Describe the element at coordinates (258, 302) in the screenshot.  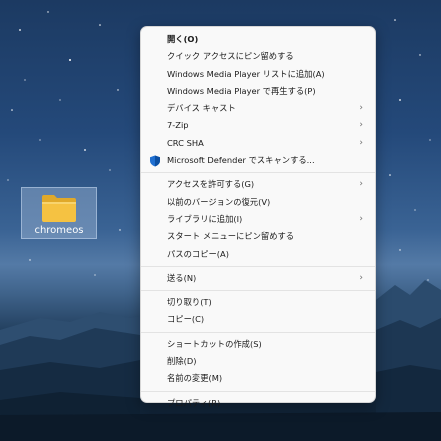
I see `menu-item: 切り取り(T)` at that location.